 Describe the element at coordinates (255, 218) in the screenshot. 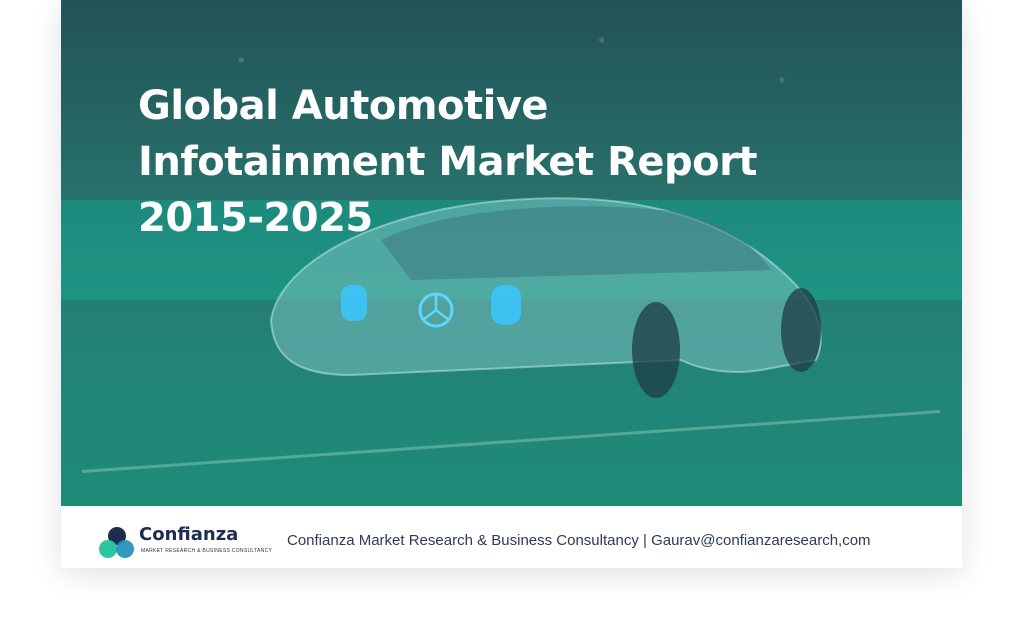

I see `title-line-3: 2015-2025` at that location.